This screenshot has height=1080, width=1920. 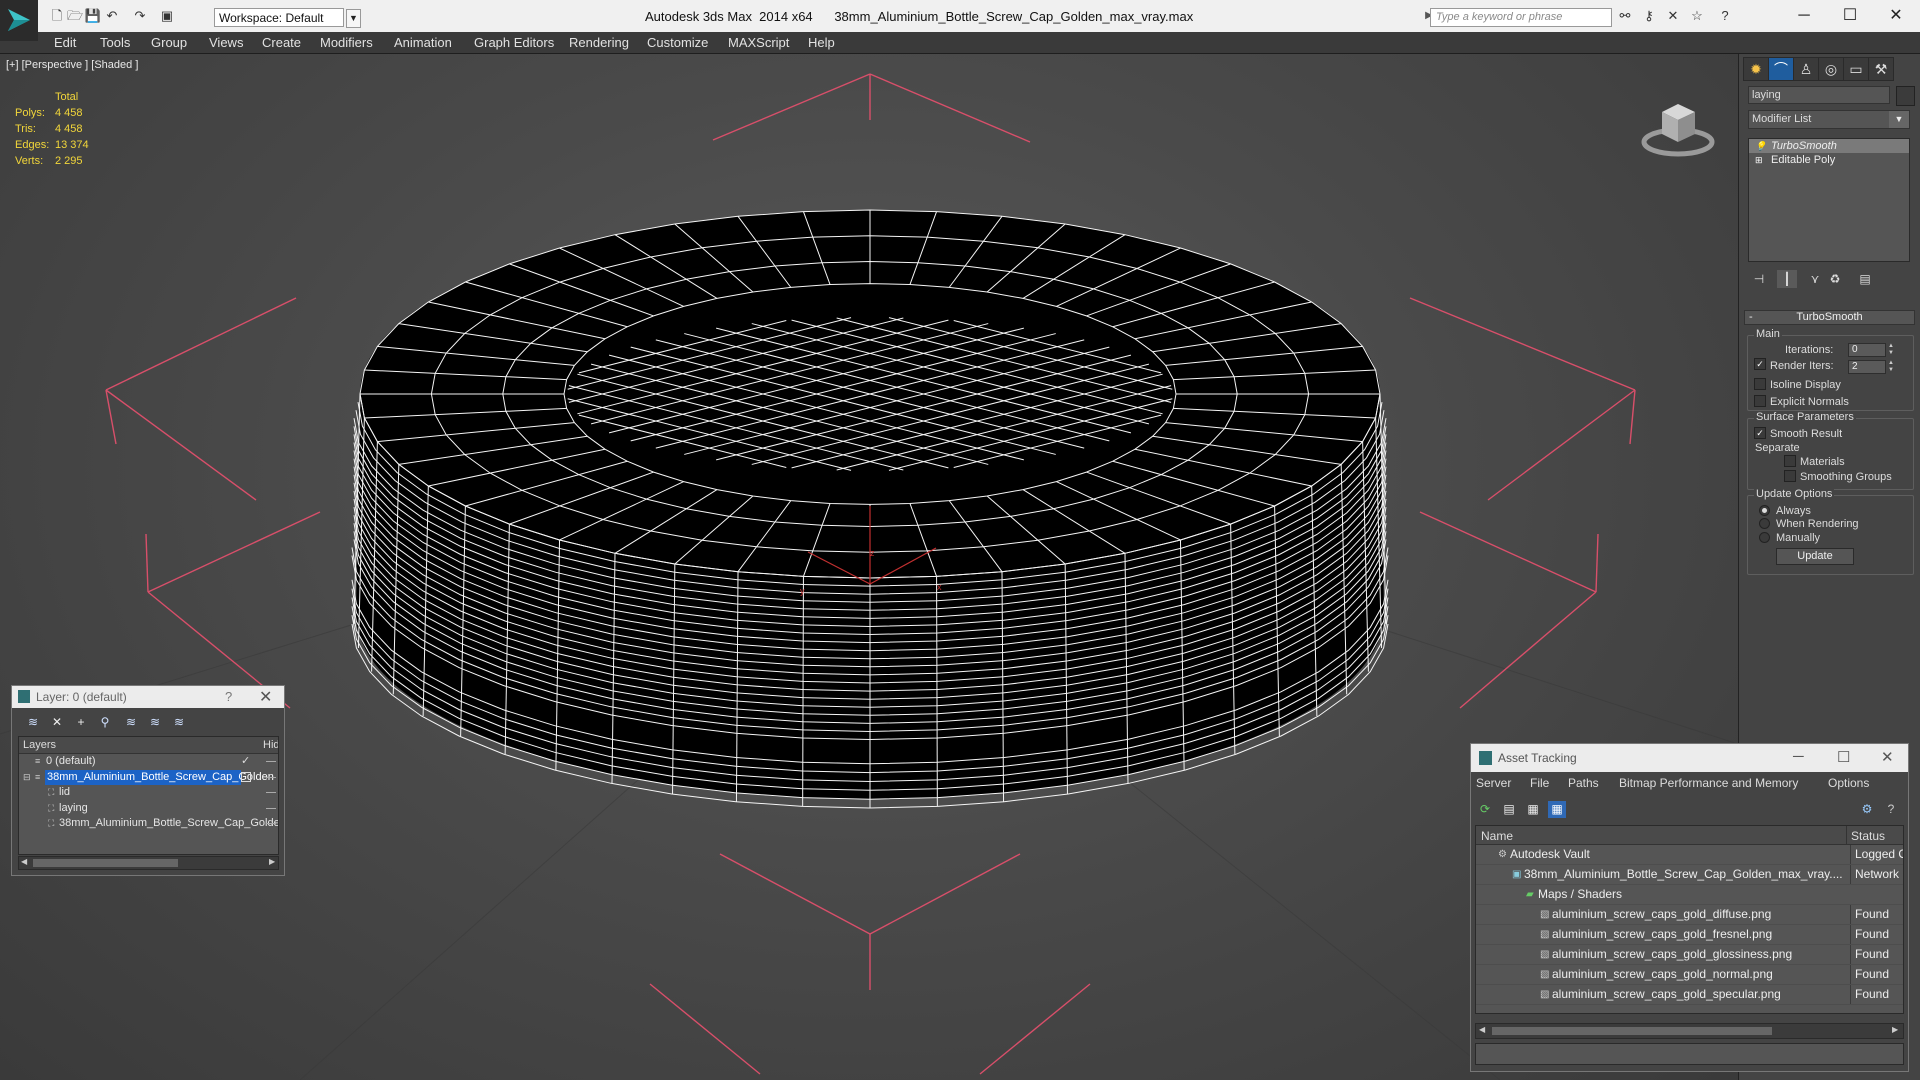 I want to click on remove-modifier-icon: ♻, so click(x=1835, y=279).